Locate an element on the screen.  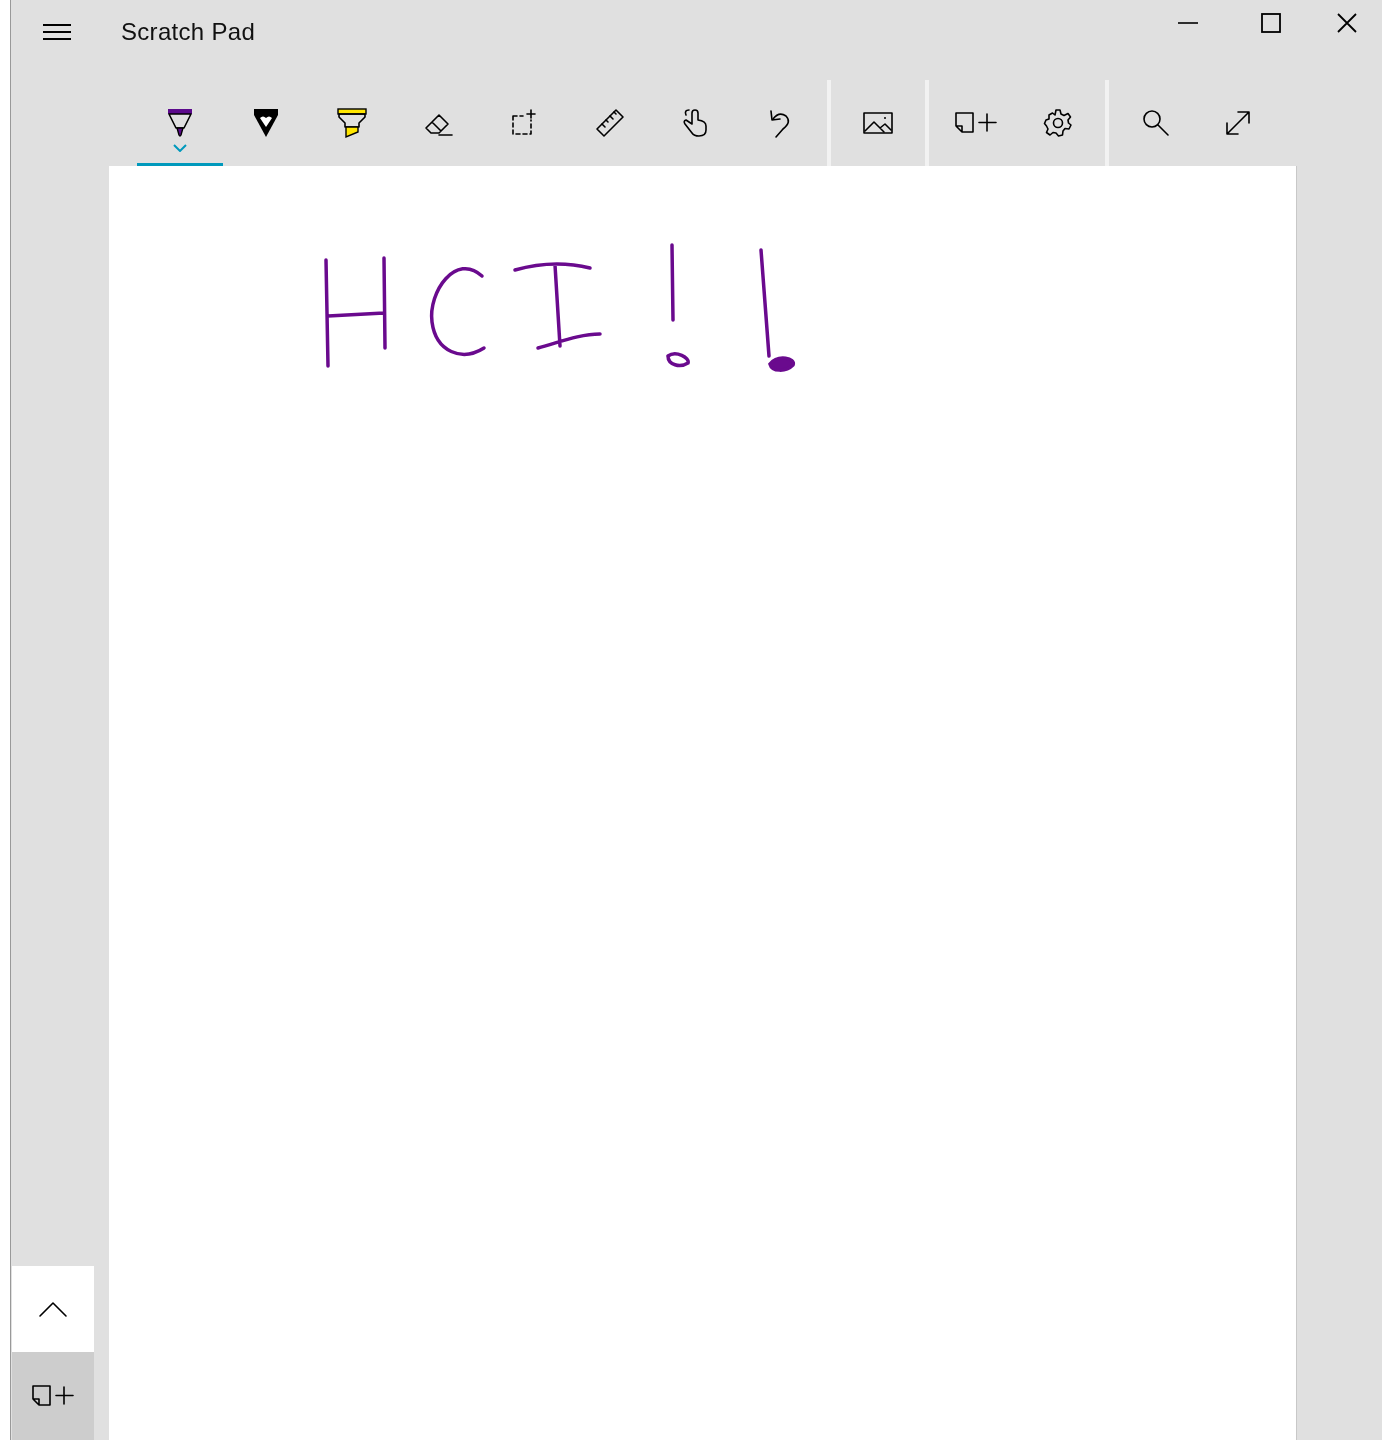
new-note-button is located at coordinates (53, 1396).